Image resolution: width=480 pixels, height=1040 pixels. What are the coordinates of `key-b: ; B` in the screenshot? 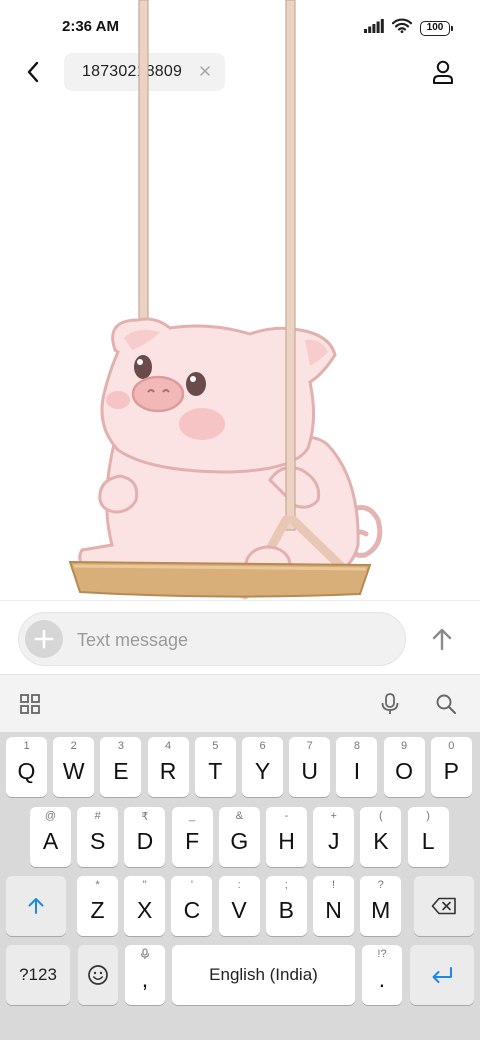 It's located at (286, 906).